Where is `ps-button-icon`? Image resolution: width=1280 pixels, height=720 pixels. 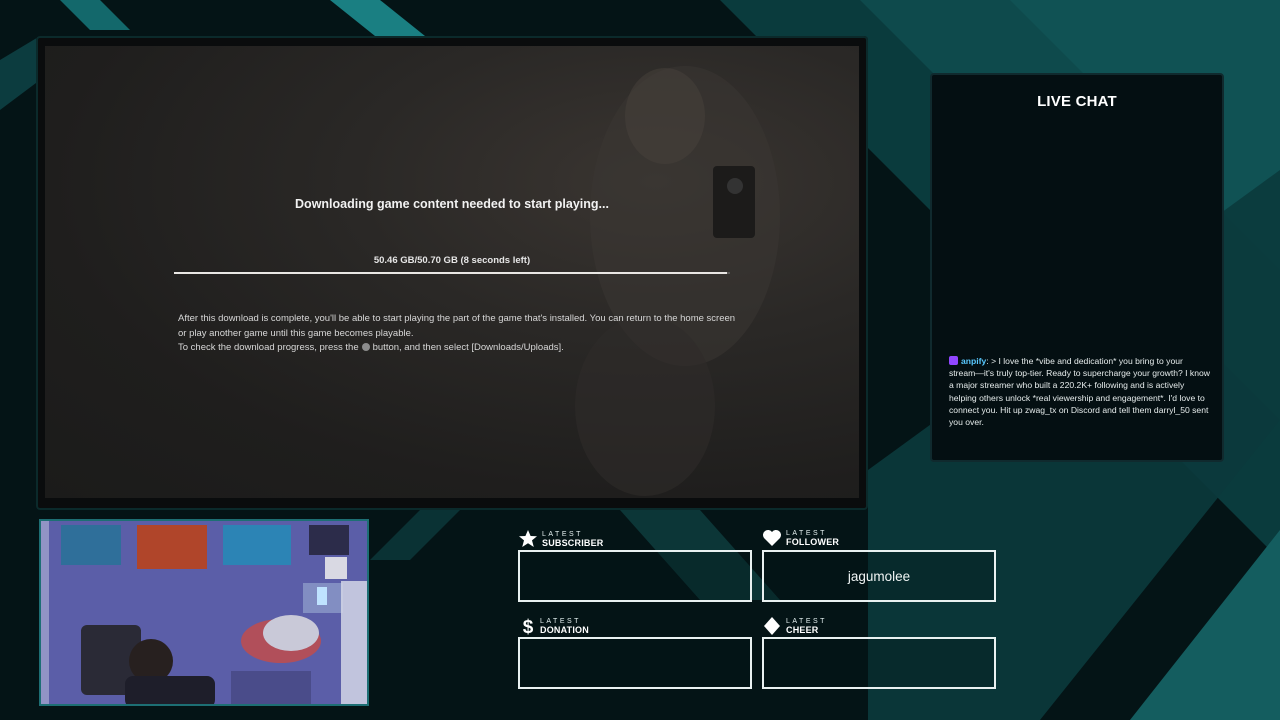
ps-button-icon is located at coordinates (365, 347).